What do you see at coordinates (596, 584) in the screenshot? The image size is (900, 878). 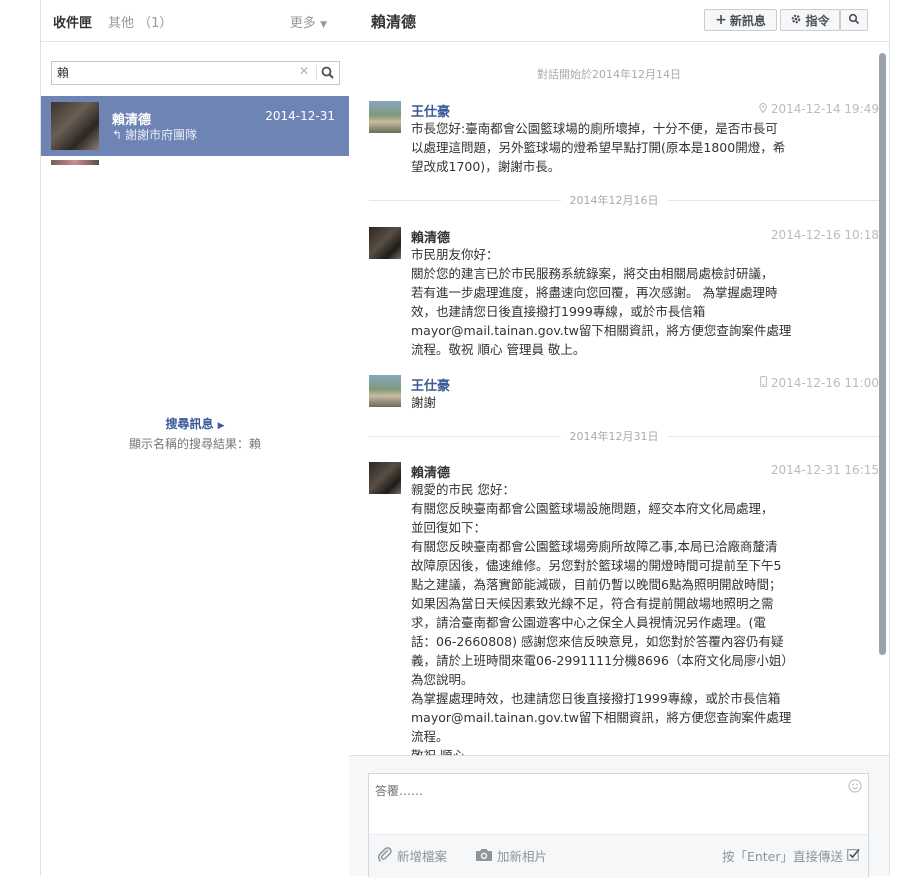 I see `message-line: 點之建議，為落實節能減碳，目前仍暫以晚間6點為照明開啟時間；` at bounding box center [596, 584].